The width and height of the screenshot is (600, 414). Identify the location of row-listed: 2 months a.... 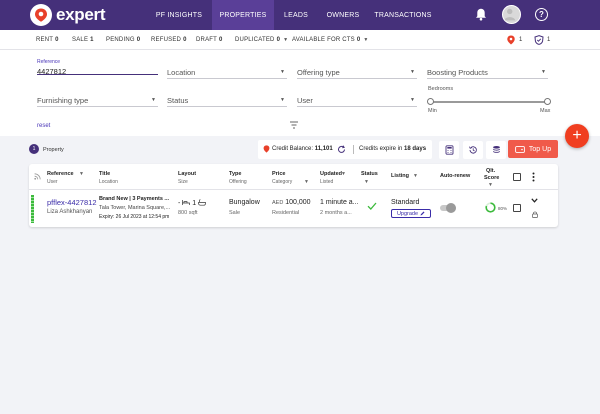
(336, 213).